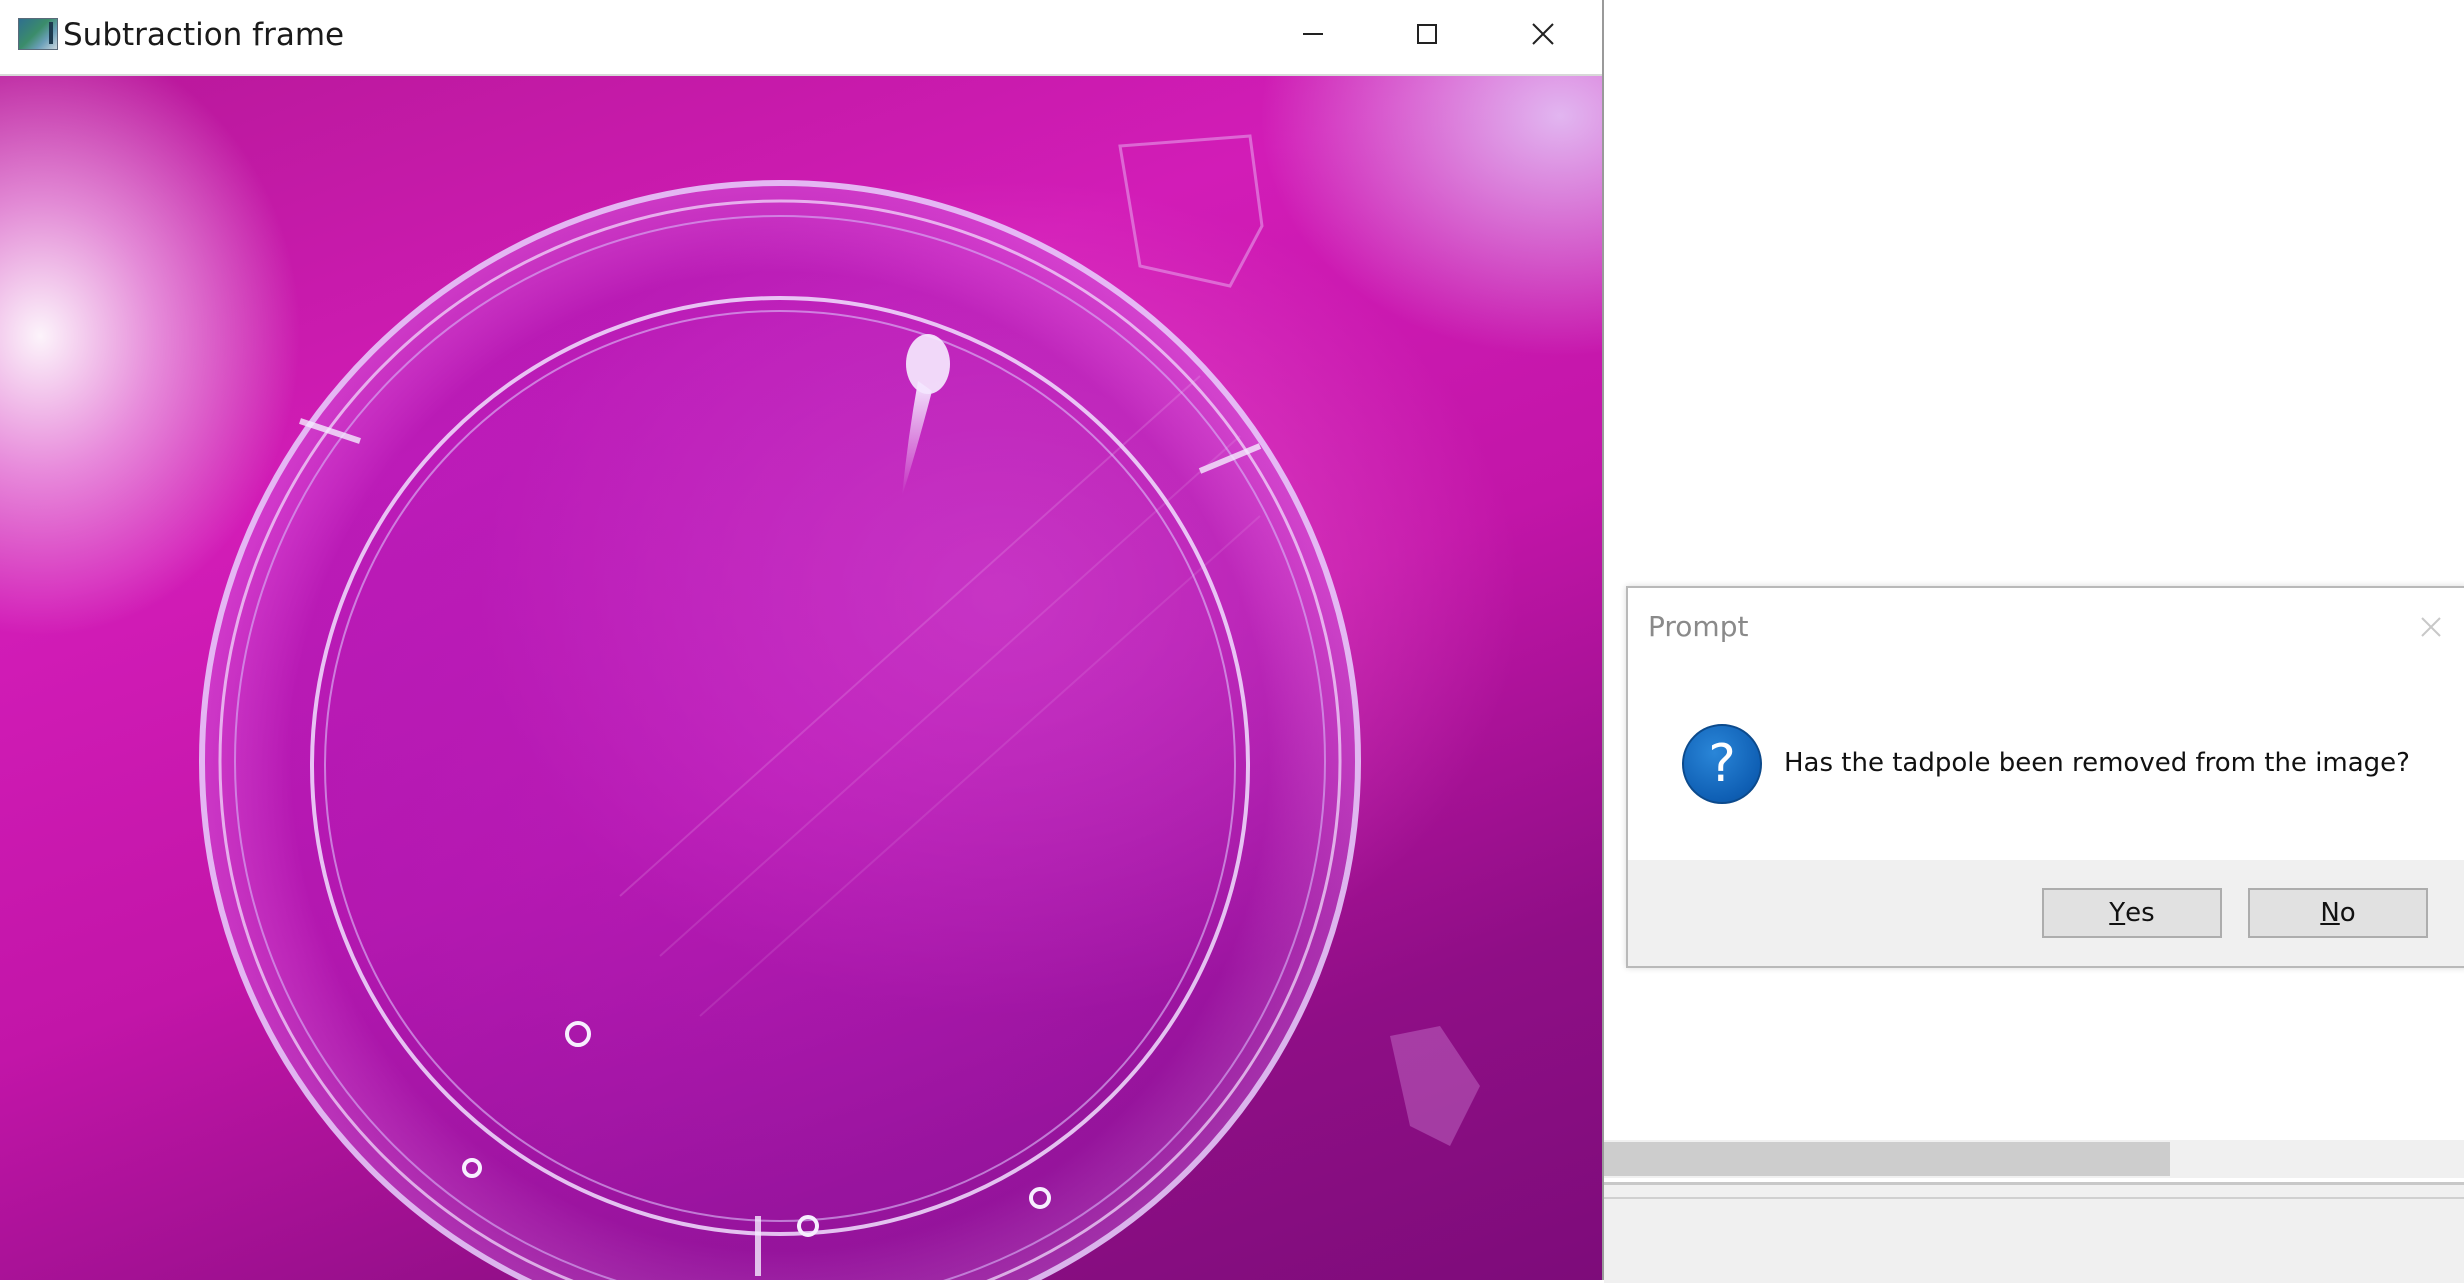  Describe the element at coordinates (2034, 1232) in the screenshot. I see `background-window-edge` at that location.